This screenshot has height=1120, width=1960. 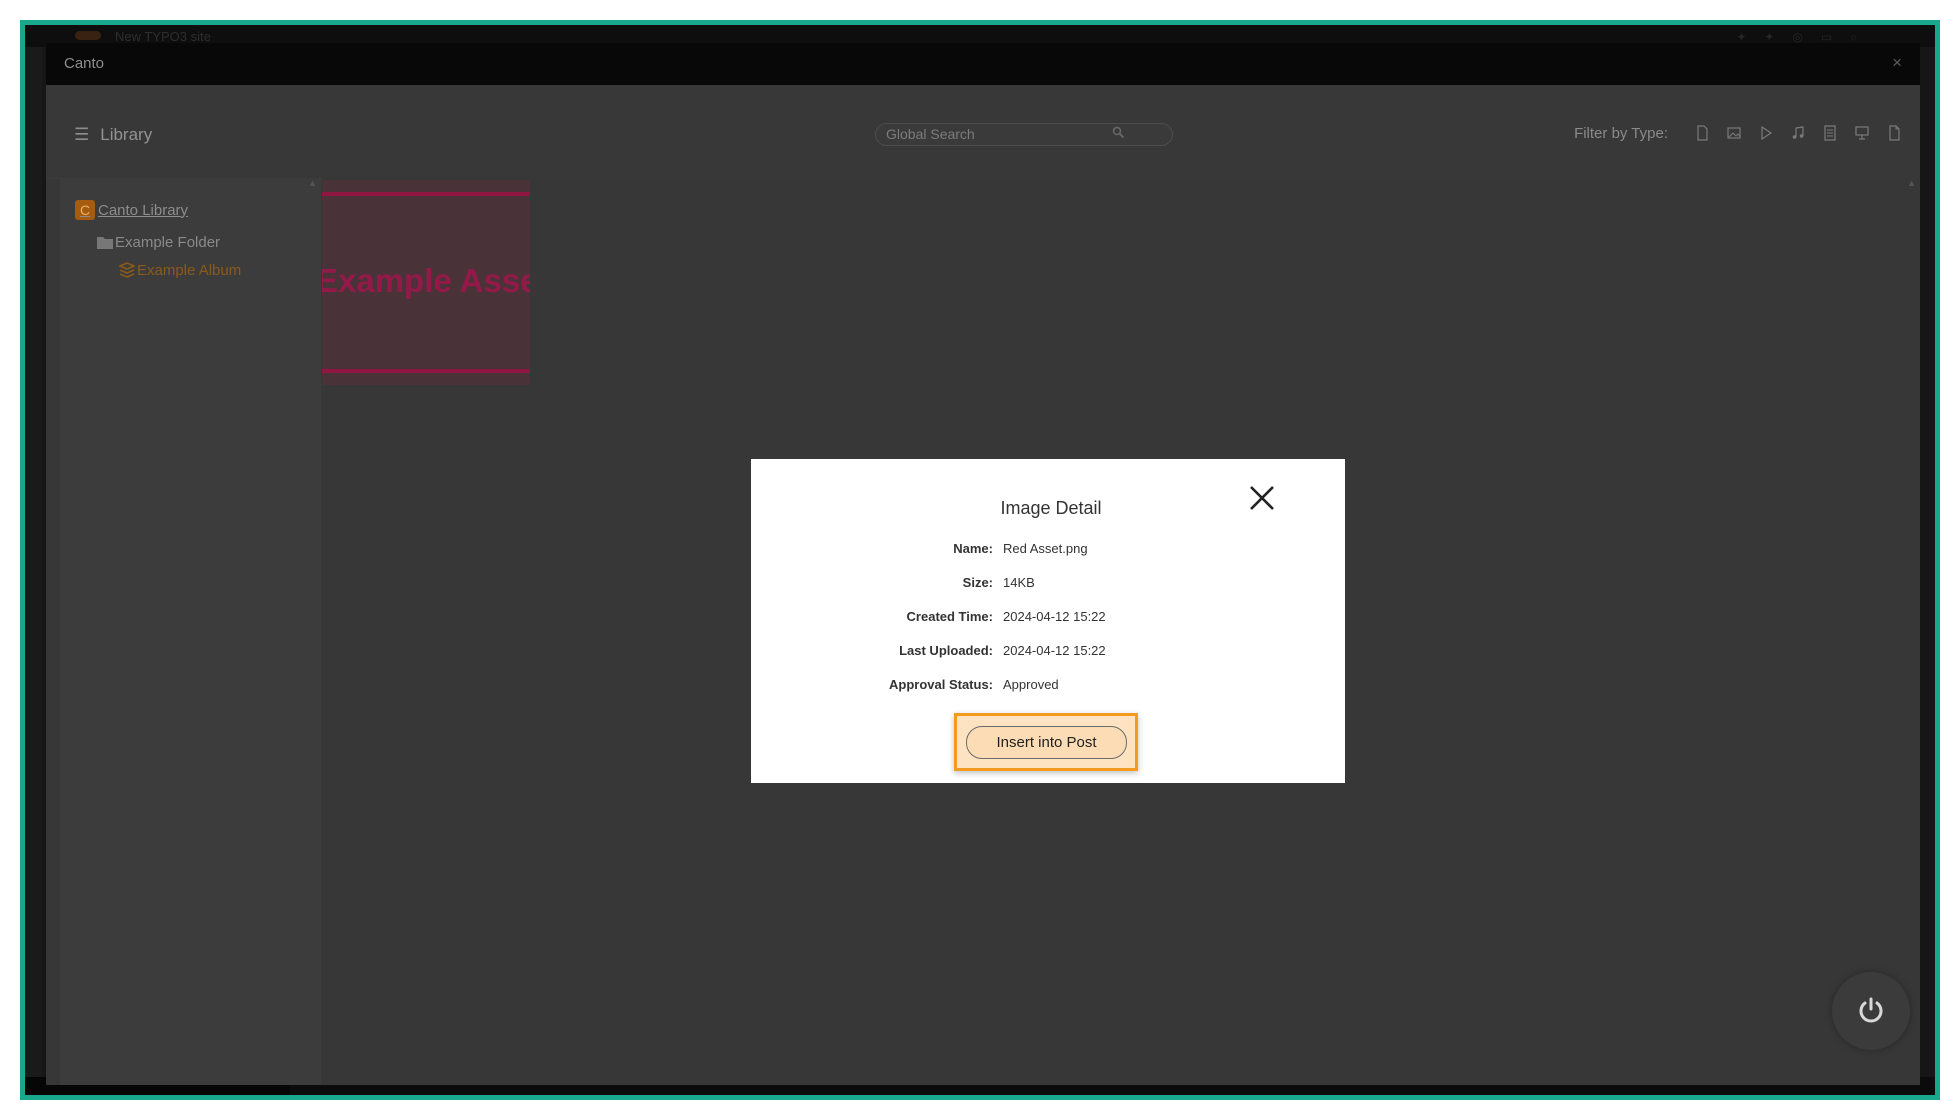 What do you see at coordinates (189, 270) in the screenshot?
I see `tree-album-label: Example Album` at bounding box center [189, 270].